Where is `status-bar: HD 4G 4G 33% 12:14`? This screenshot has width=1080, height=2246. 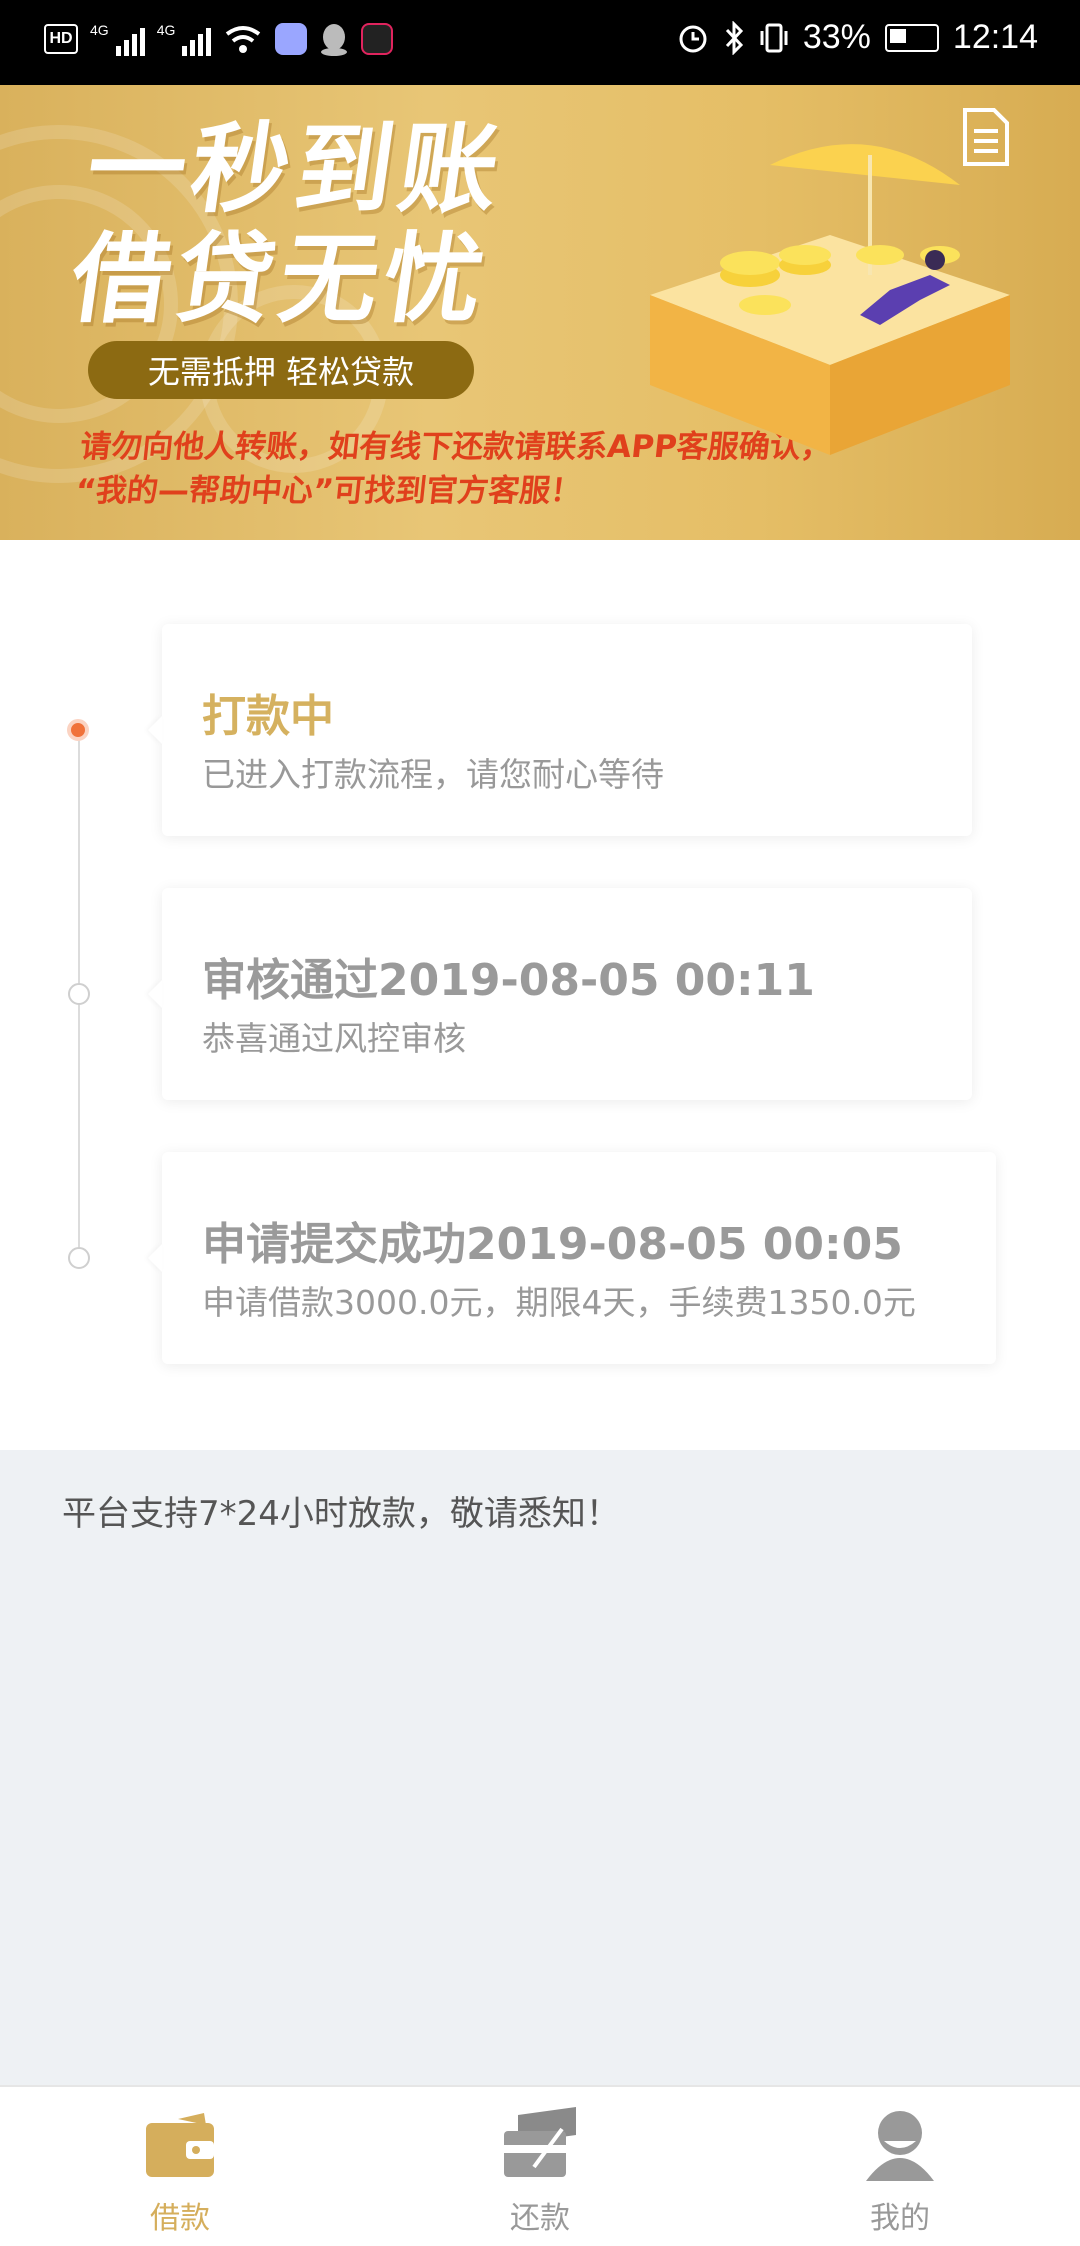
status-bar: HD 4G 4G 33% 12:14 is located at coordinates (540, 42).